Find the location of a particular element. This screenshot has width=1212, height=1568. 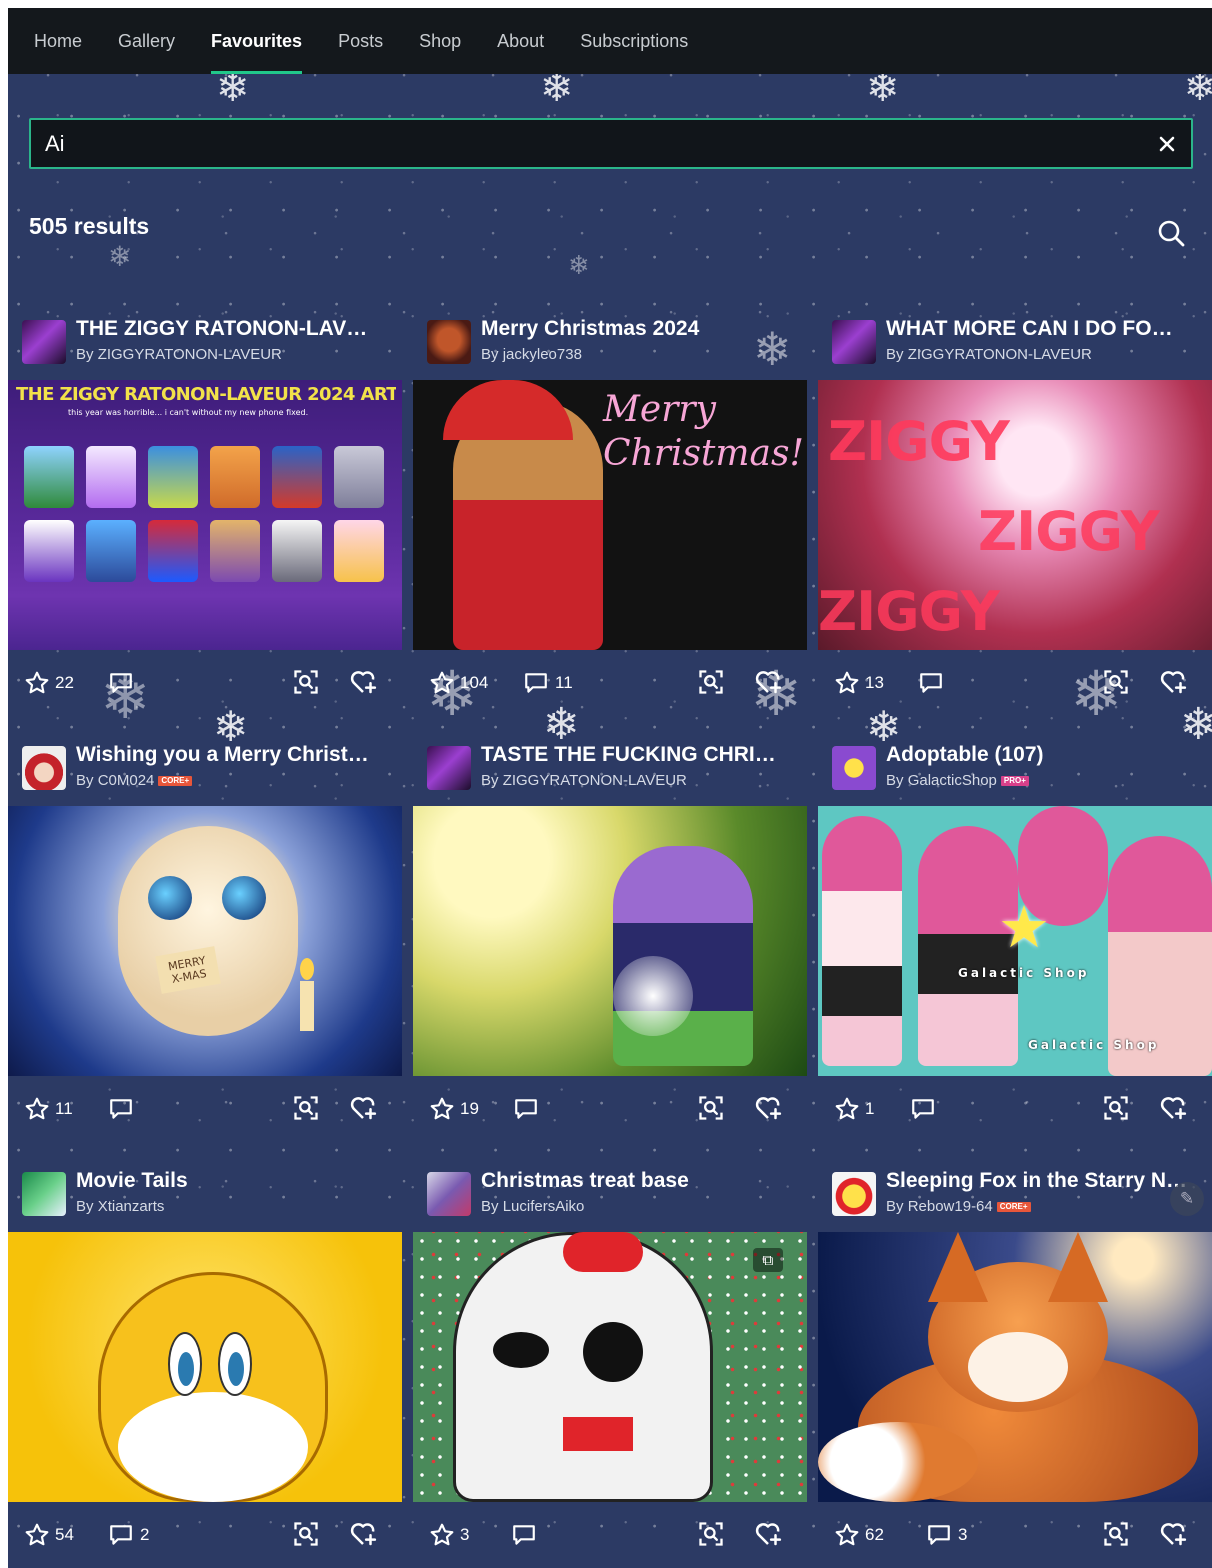

card-author: jackyleo738 is located at coordinates (542, 354).